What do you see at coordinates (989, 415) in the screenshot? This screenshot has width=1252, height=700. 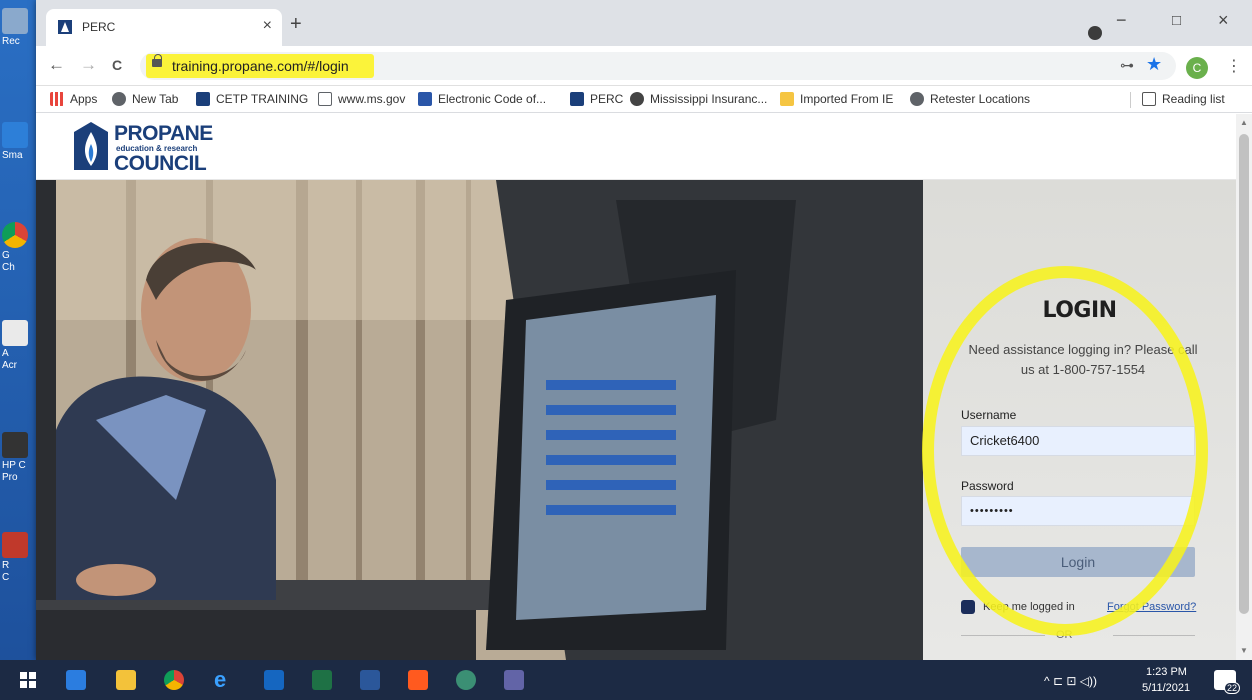 I see `username-label: Username` at bounding box center [989, 415].